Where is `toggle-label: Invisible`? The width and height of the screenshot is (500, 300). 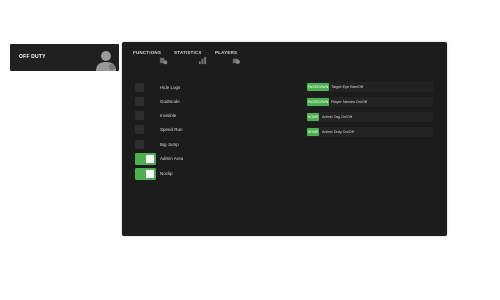 toggle-label: Invisible is located at coordinates (168, 115).